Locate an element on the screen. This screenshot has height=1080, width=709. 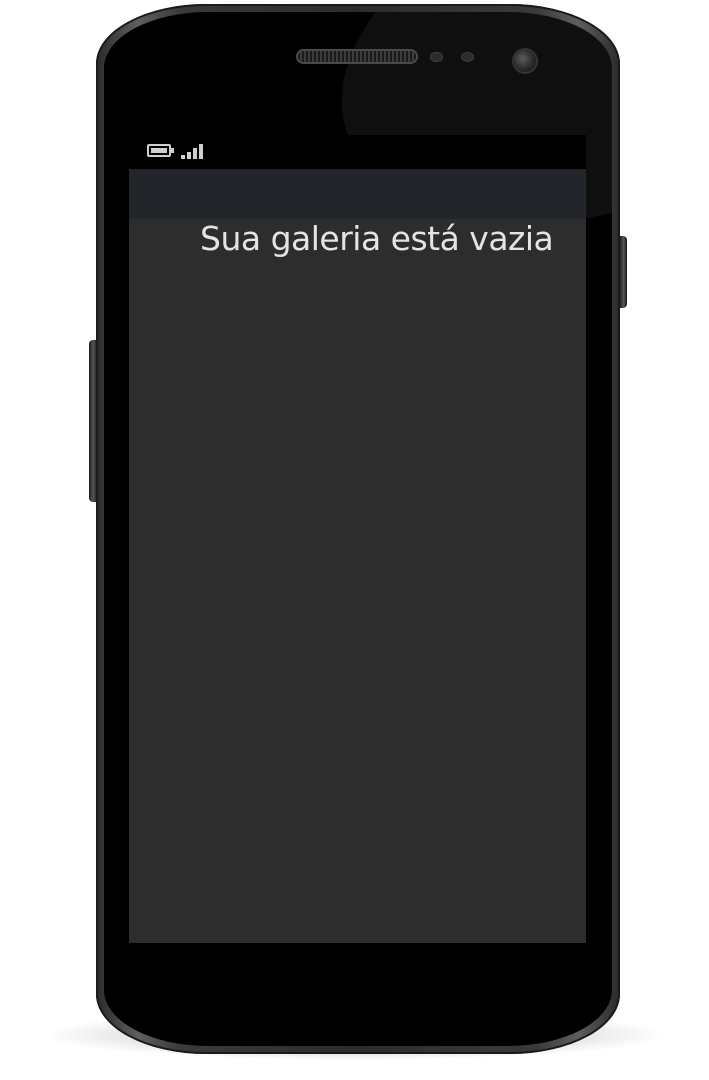
speaker-grille-icon is located at coordinates (357, 56).